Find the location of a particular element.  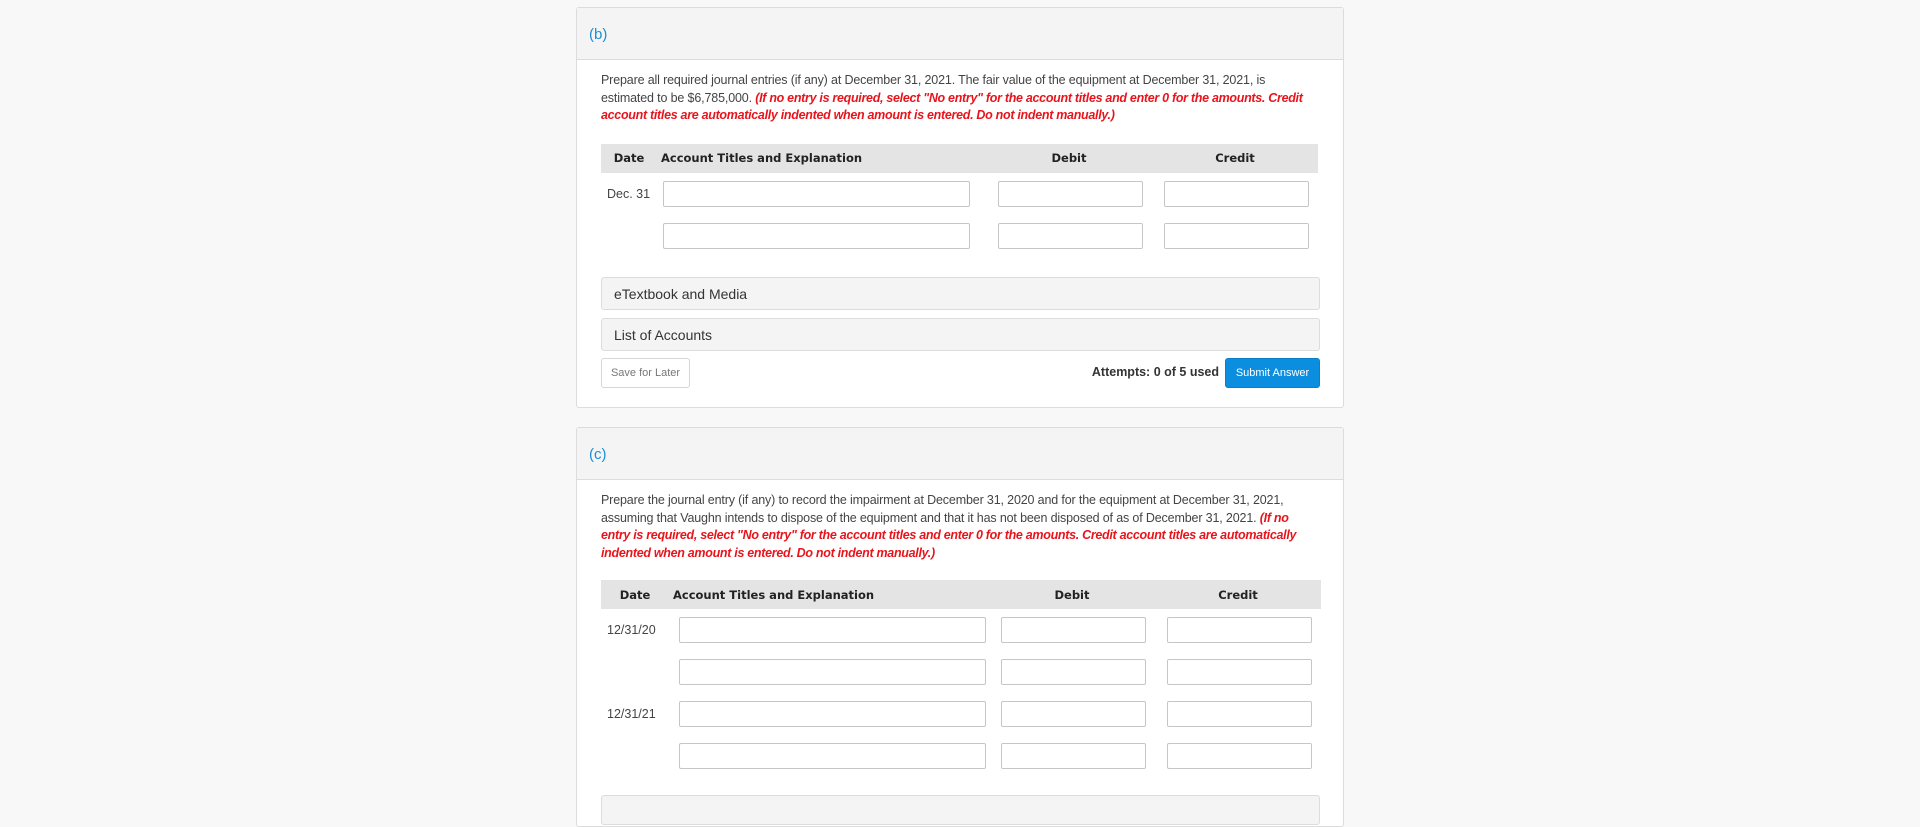

table-row: Dec. 31 is located at coordinates (959, 194).